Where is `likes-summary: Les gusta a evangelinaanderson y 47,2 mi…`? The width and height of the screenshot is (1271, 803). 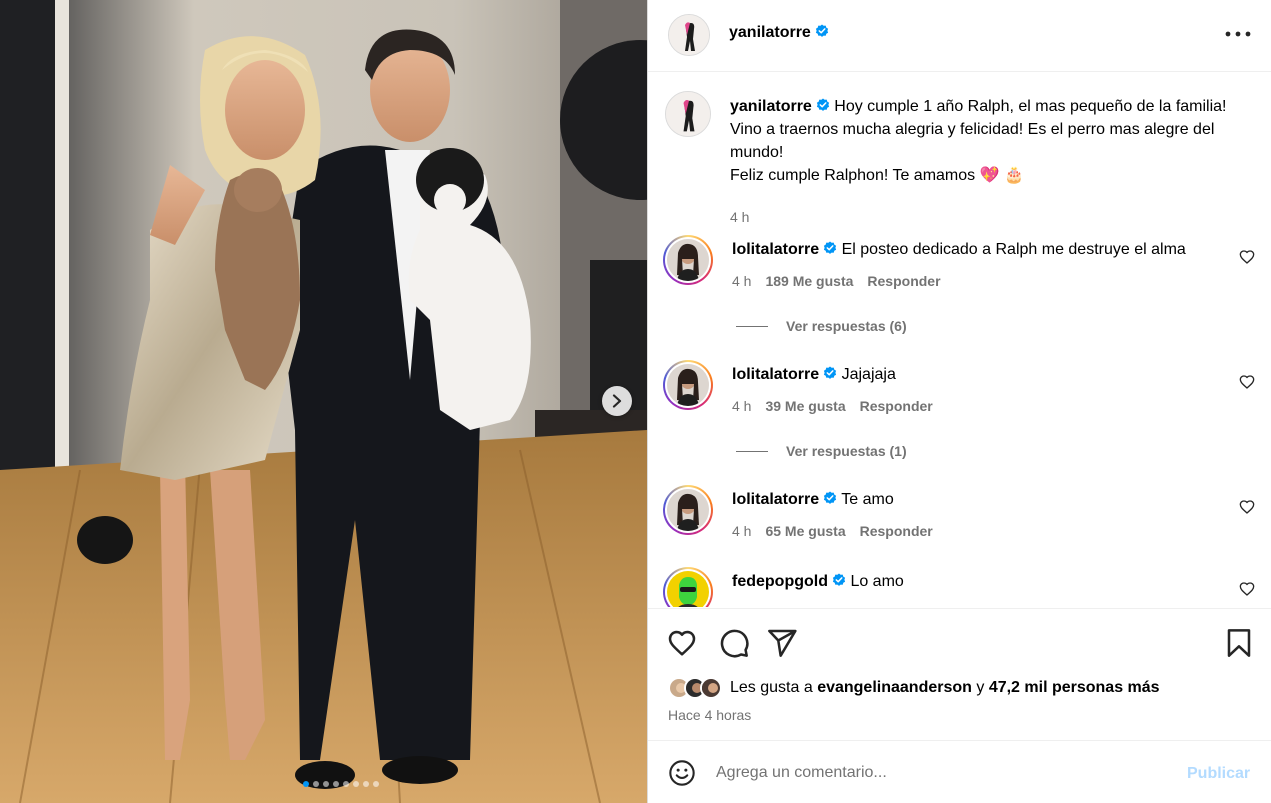
likes-summary: Les gusta a evangelinaanderson y 47,2 mi… is located at coordinates (914, 688).